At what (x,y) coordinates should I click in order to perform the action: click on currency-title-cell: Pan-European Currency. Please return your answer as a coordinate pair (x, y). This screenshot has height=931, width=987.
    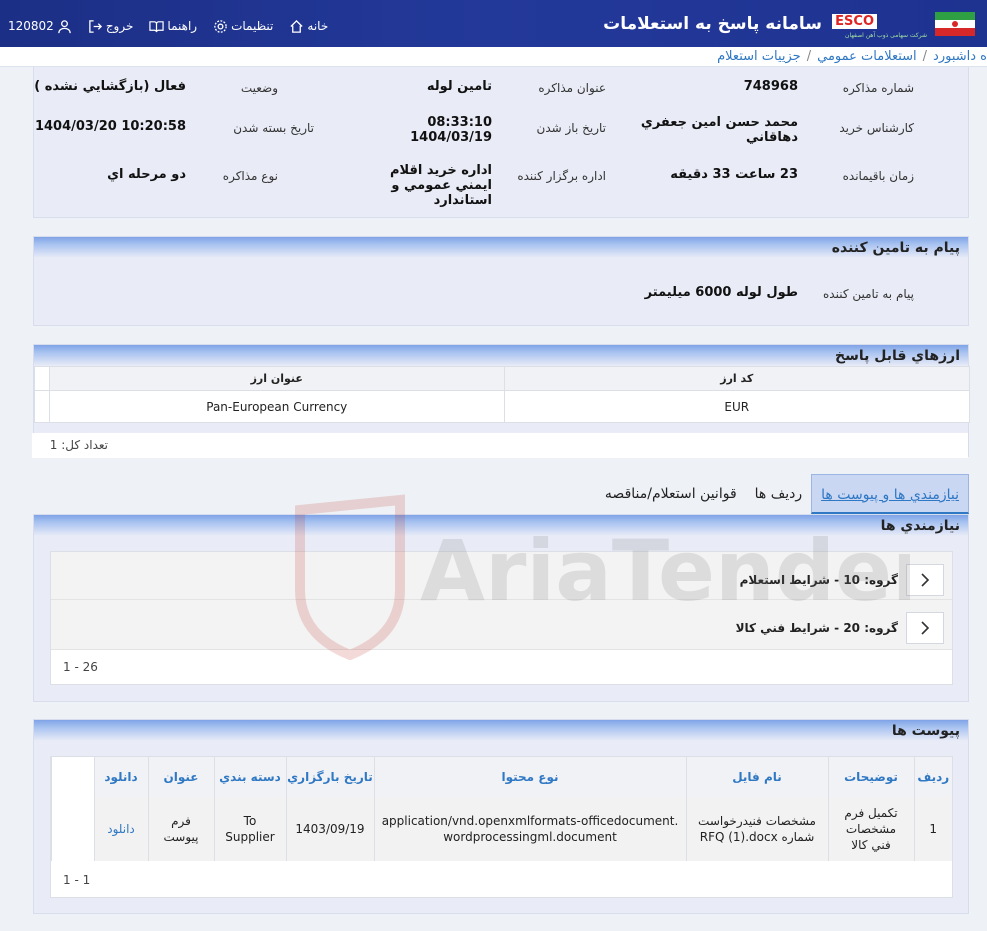
    Looking at the image, I should click on (277, 406).